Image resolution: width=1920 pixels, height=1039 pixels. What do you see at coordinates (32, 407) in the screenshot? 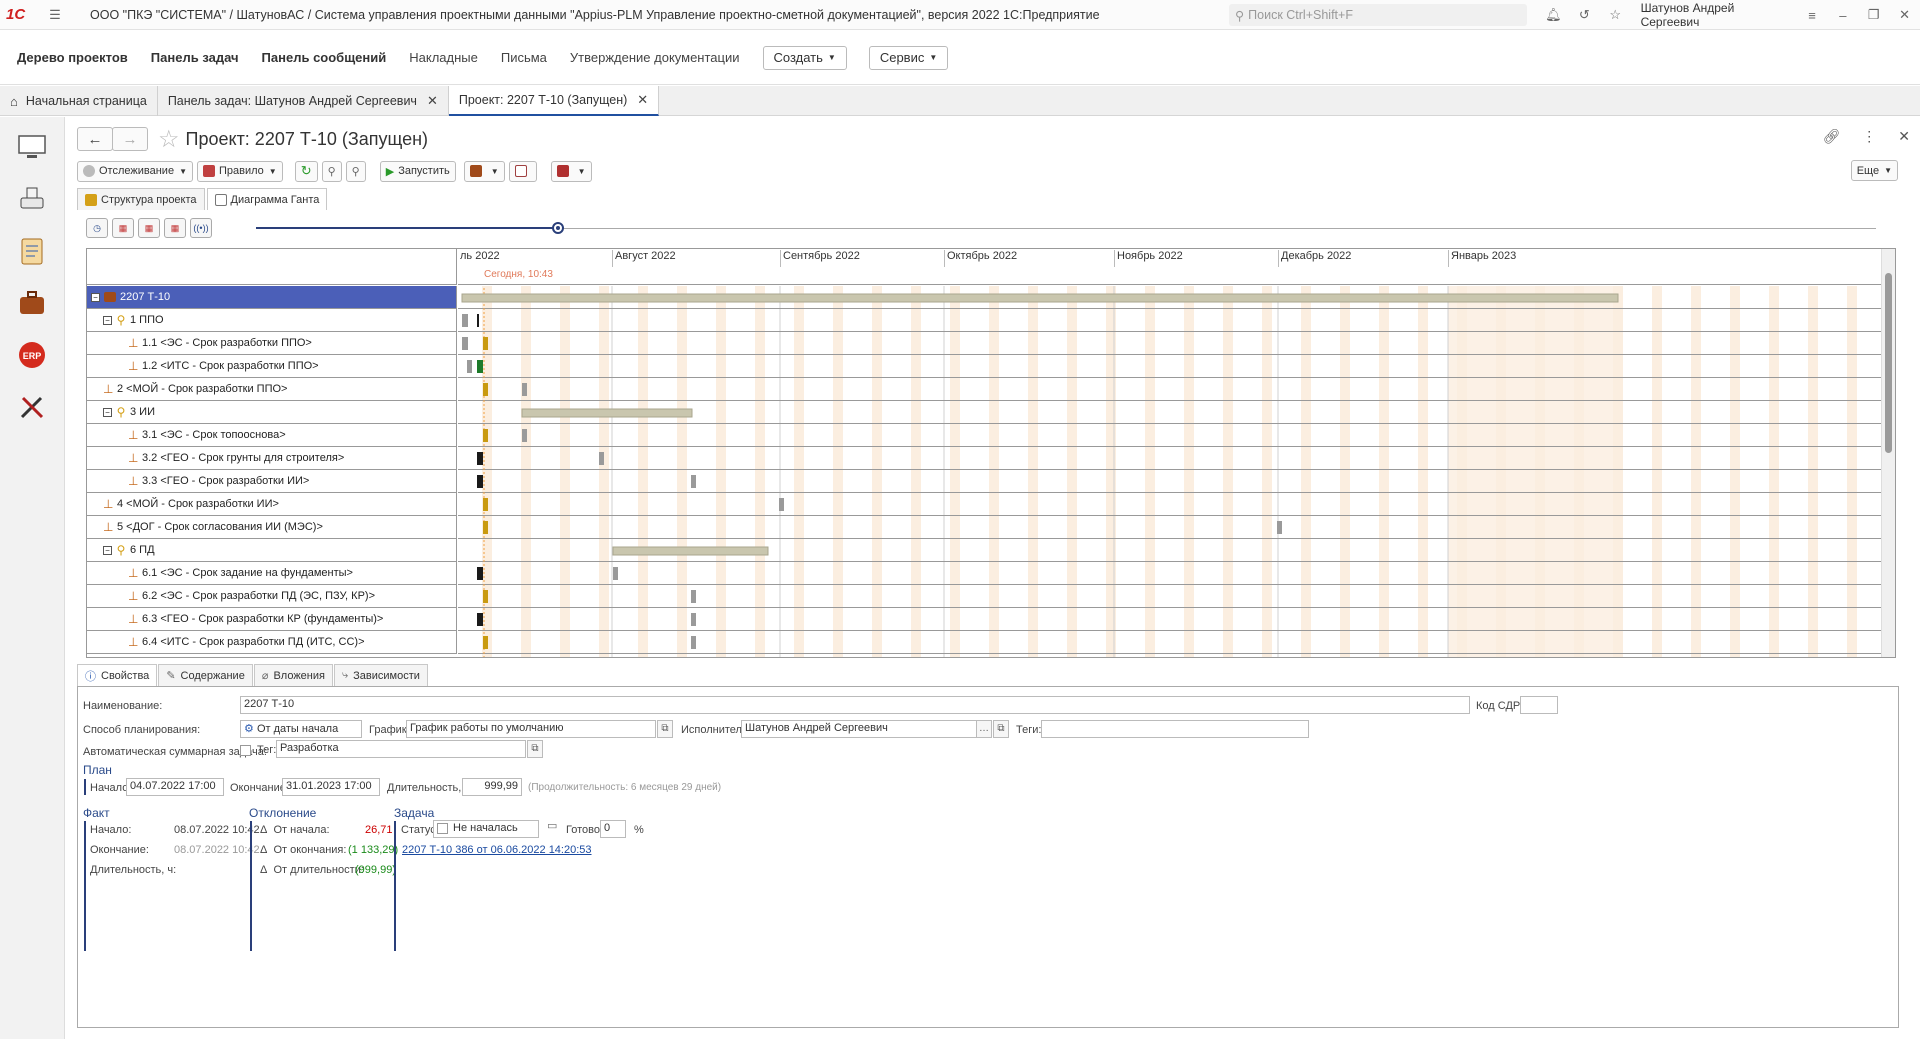
I see `tools-icon` at bounding box center [32, 407].